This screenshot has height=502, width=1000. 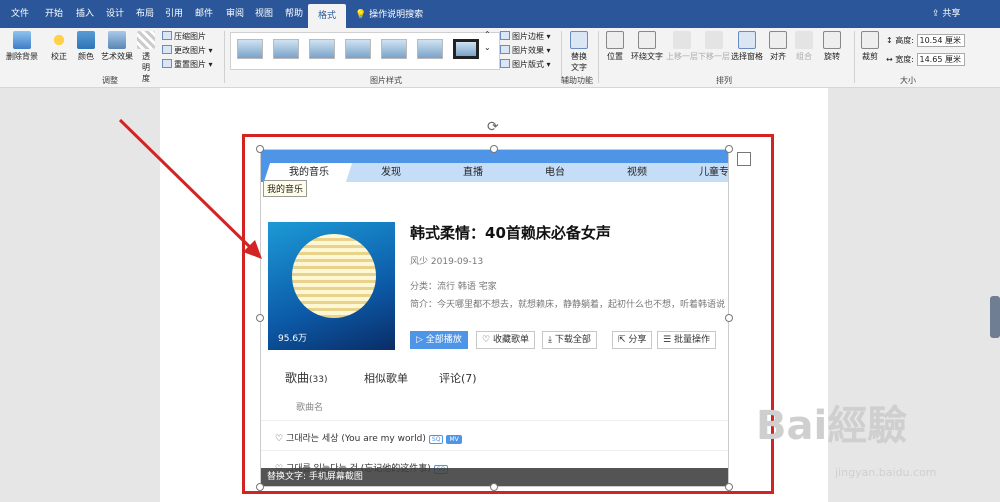 I want to click on vertical-scrollbar, so click(x=995, y=317).